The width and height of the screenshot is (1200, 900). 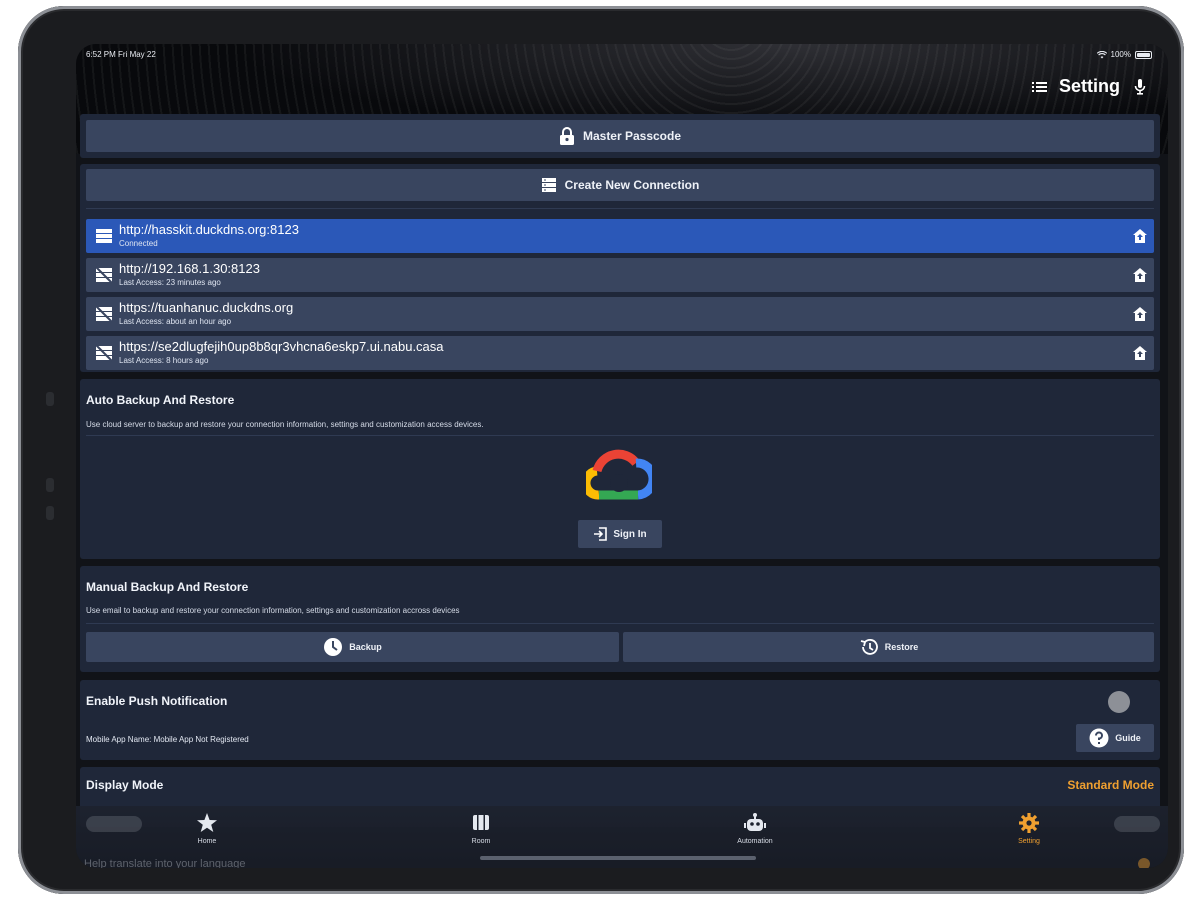 What do you see at coordinates (630, 534) in the screenshot?
I see `sign-in-label: Sign In` at bounding box center [630, 534].